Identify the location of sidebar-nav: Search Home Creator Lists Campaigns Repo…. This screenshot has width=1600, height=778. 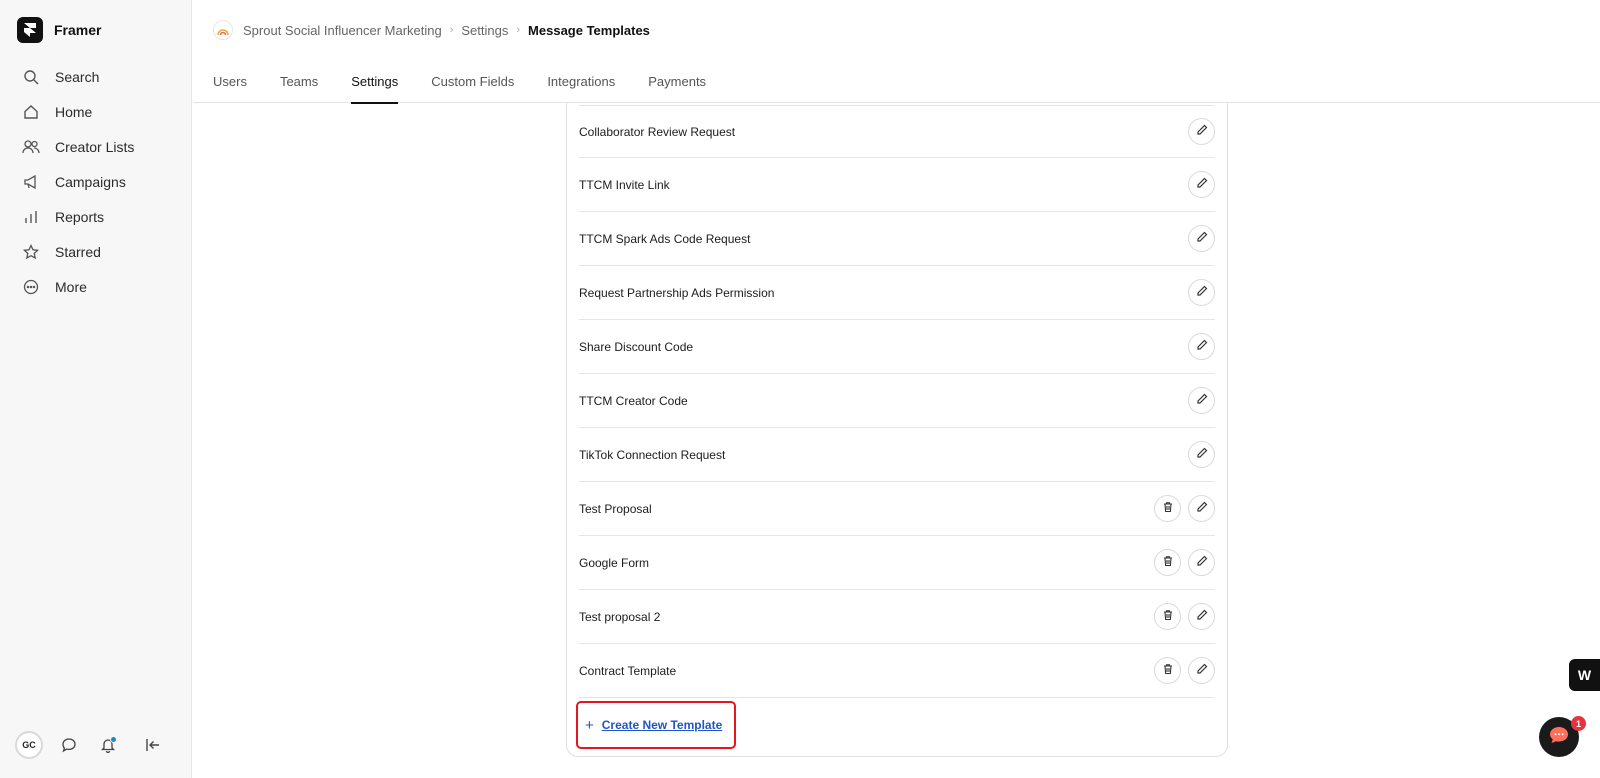
(96, 181).